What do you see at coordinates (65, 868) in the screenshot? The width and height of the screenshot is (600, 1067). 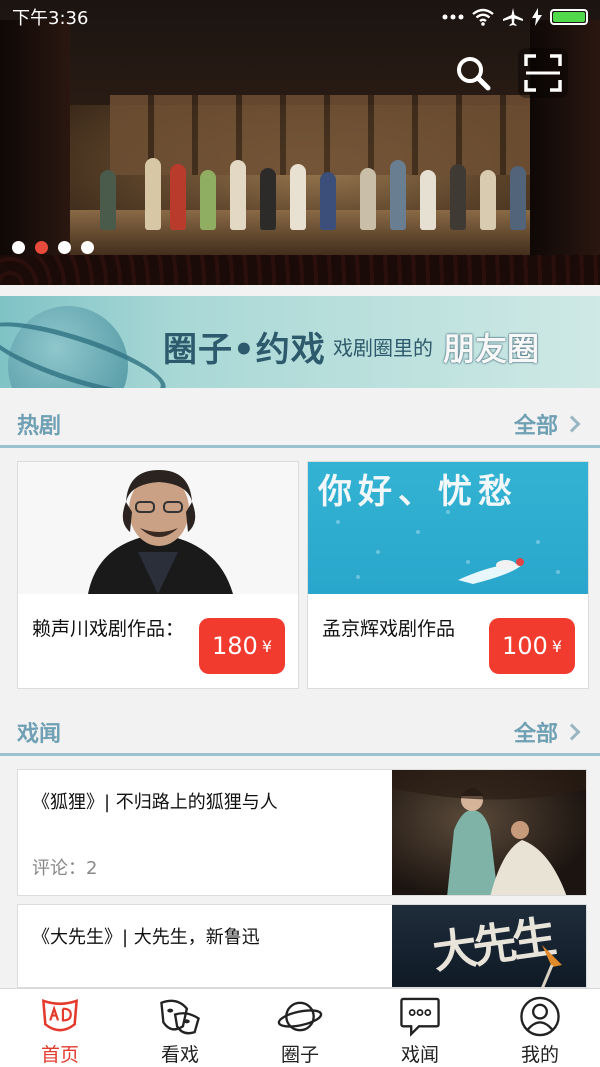 I see `news-comment-count: 评论：2` at bounding box center [65, 868].